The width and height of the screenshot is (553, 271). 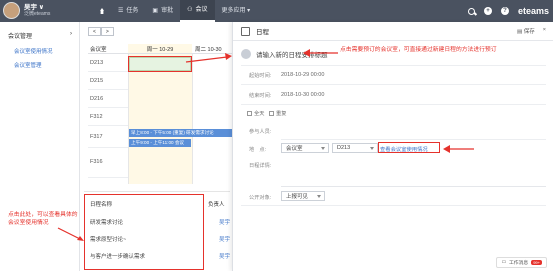 What do you see at coordinates (128, 11) in the screenshot?
I see `nav-task: ☰ 任务` at bounding box center [128, 11].